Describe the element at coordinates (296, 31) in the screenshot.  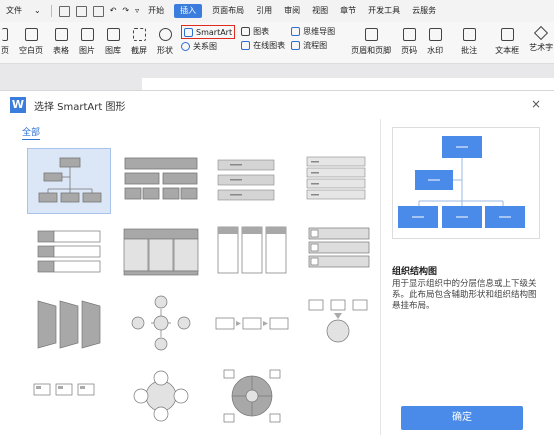
I see `mindmap-icon` at that location.